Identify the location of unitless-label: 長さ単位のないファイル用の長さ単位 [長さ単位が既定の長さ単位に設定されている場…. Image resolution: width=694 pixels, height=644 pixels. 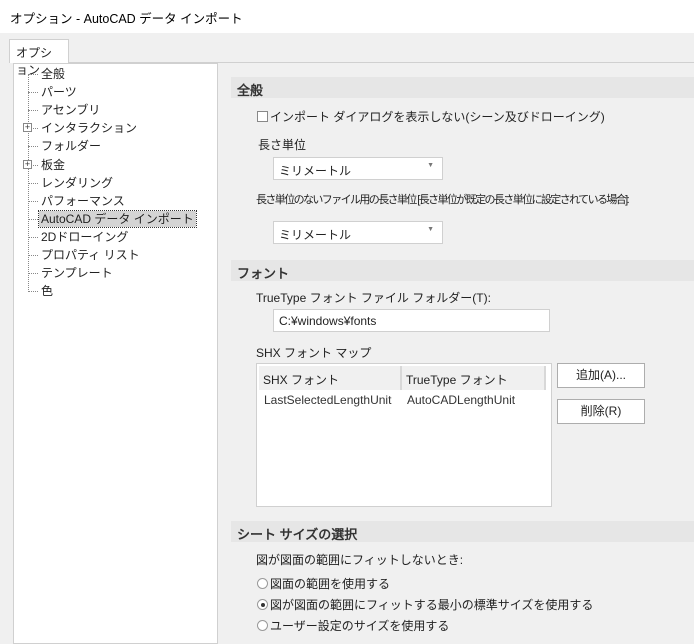
(443, 200).